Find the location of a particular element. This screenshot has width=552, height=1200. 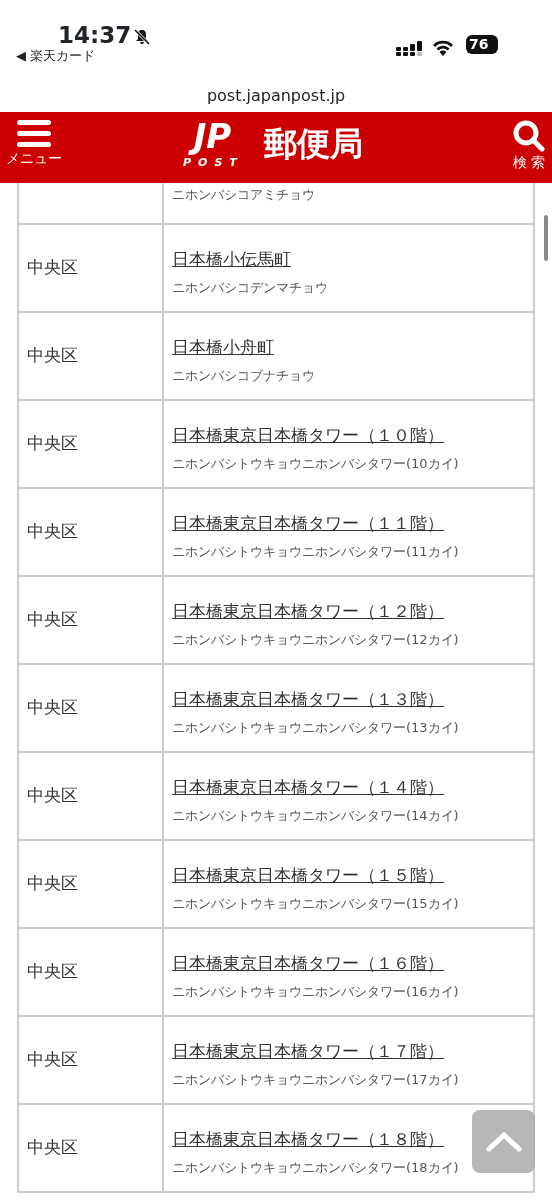

town-link: 日本橋東京日本橋タワー（１２階） is located at coordinates (308, 611).